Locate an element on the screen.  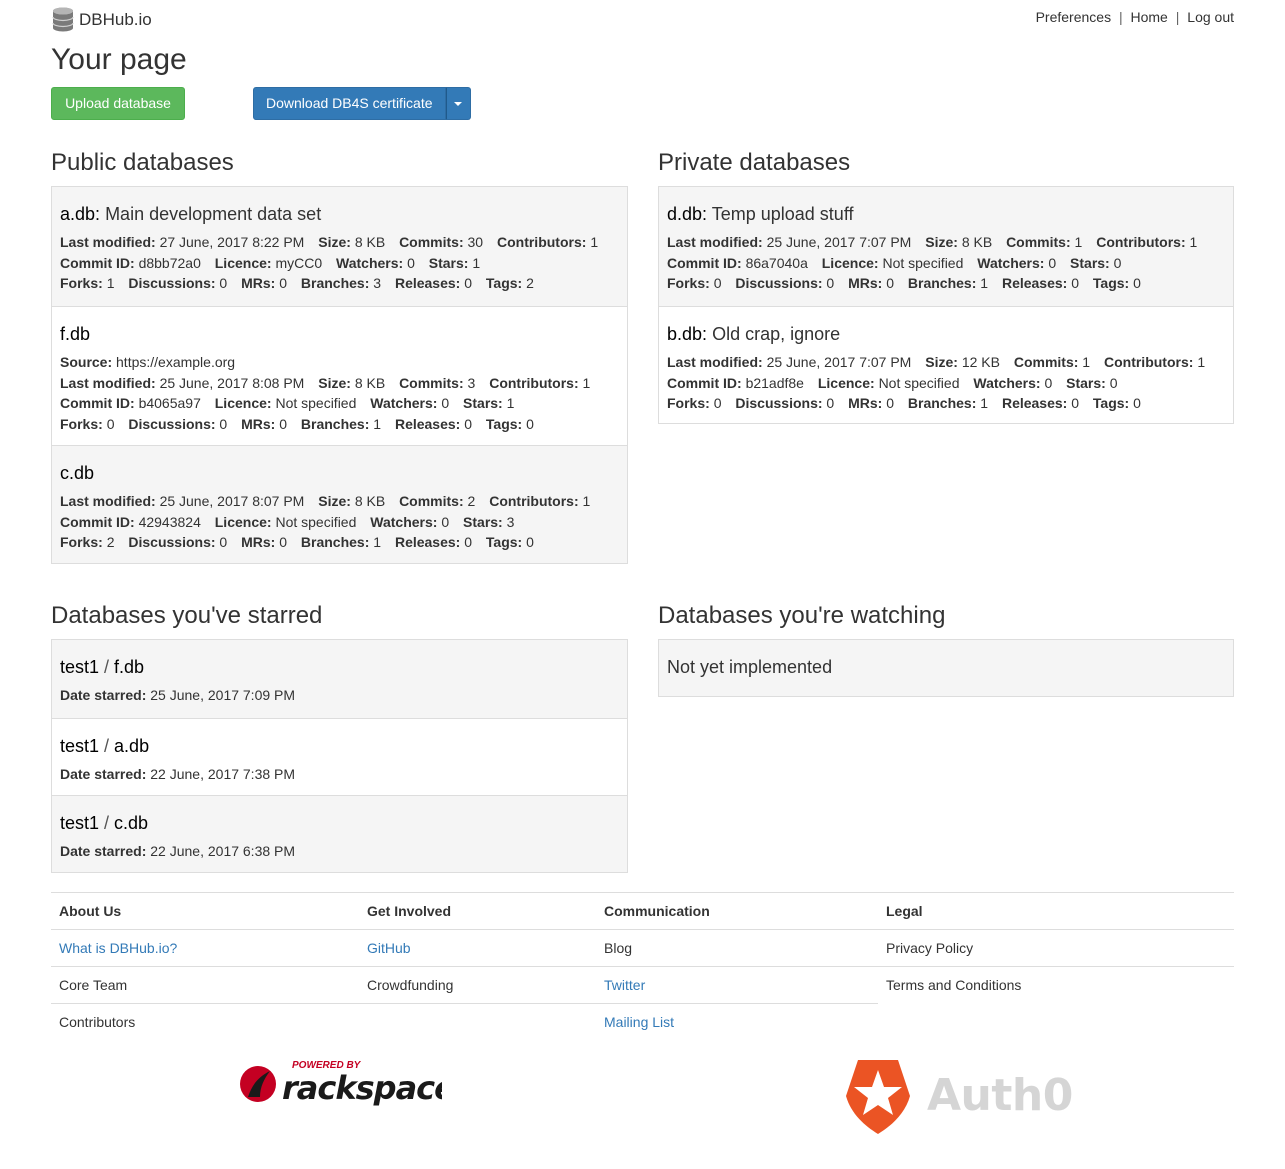
meta-label: Date starred: is located at coordinates (103, 851).